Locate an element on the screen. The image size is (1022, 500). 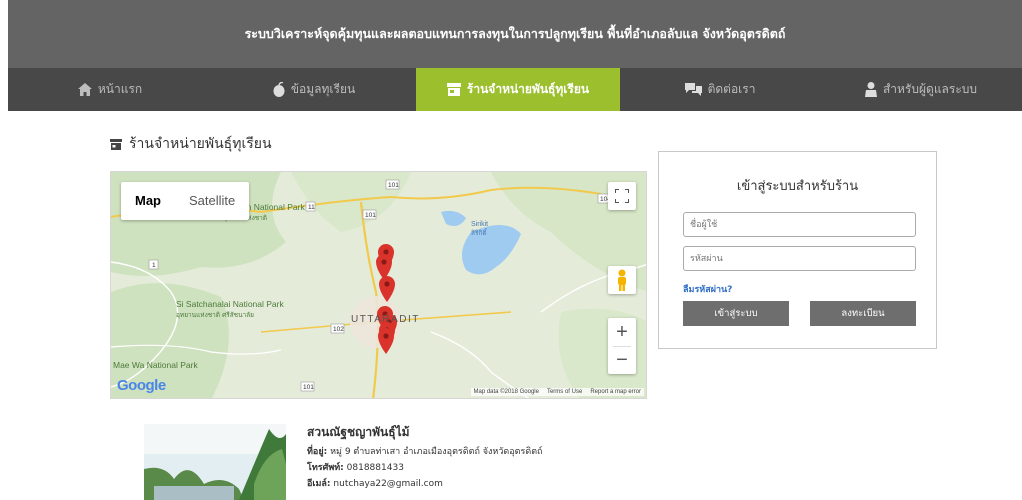
durian-icon is located at coordinates (279, 89).